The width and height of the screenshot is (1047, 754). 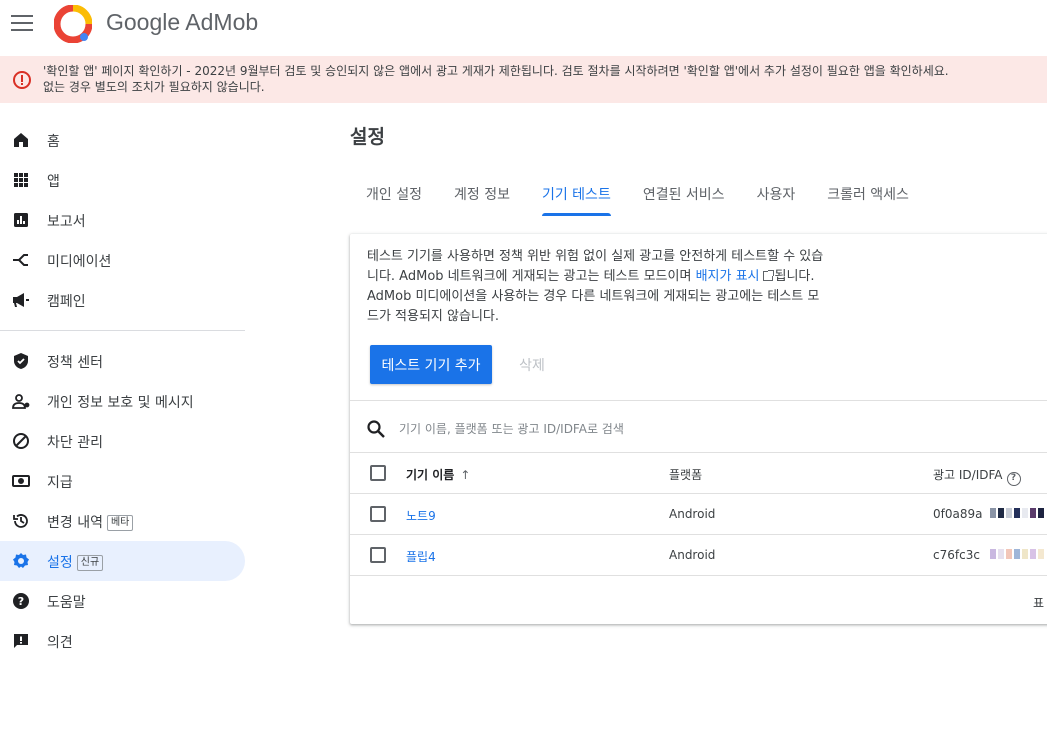 I want to click on column-header-ad-id: 광고 ID/IDFA?, so click(x=977, y=476).